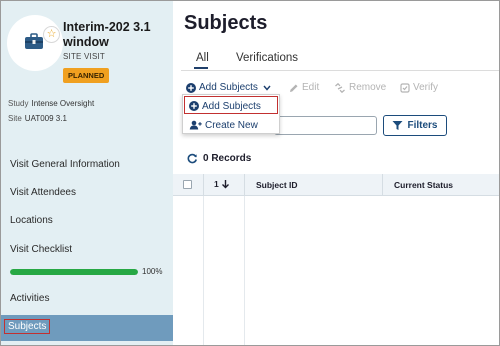 This screenshot has width=500, height=346. I want to click on sidebar-item-activities: Activities, so click(87, 299).